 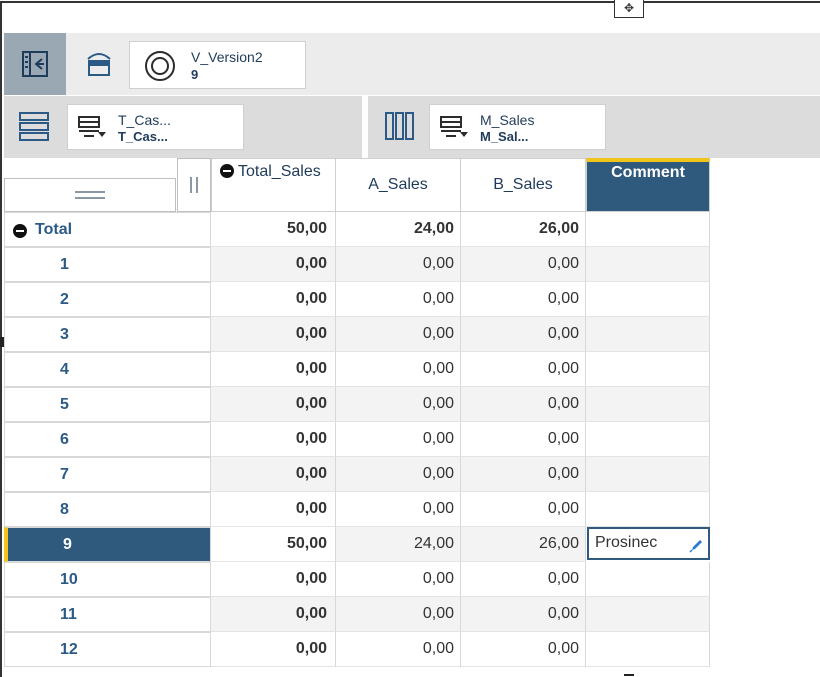 I want to click on version-selector: V_Version2 9, so click(x=217, y=65).